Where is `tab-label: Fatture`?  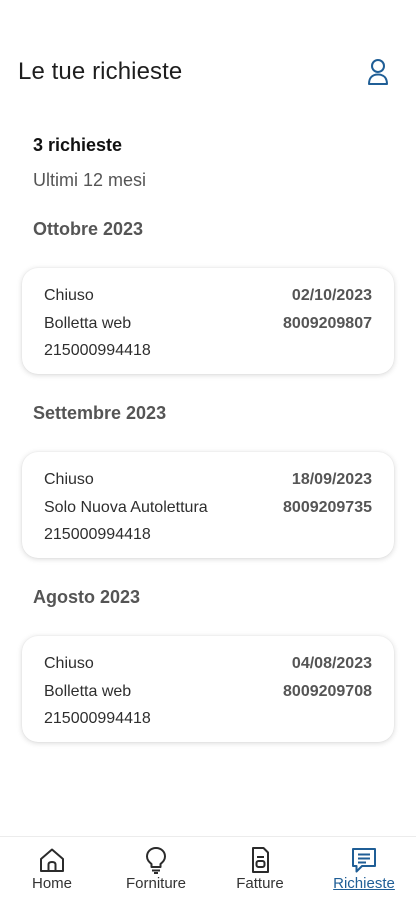
tab-label: Fatture is located at coordinates (260, 883).